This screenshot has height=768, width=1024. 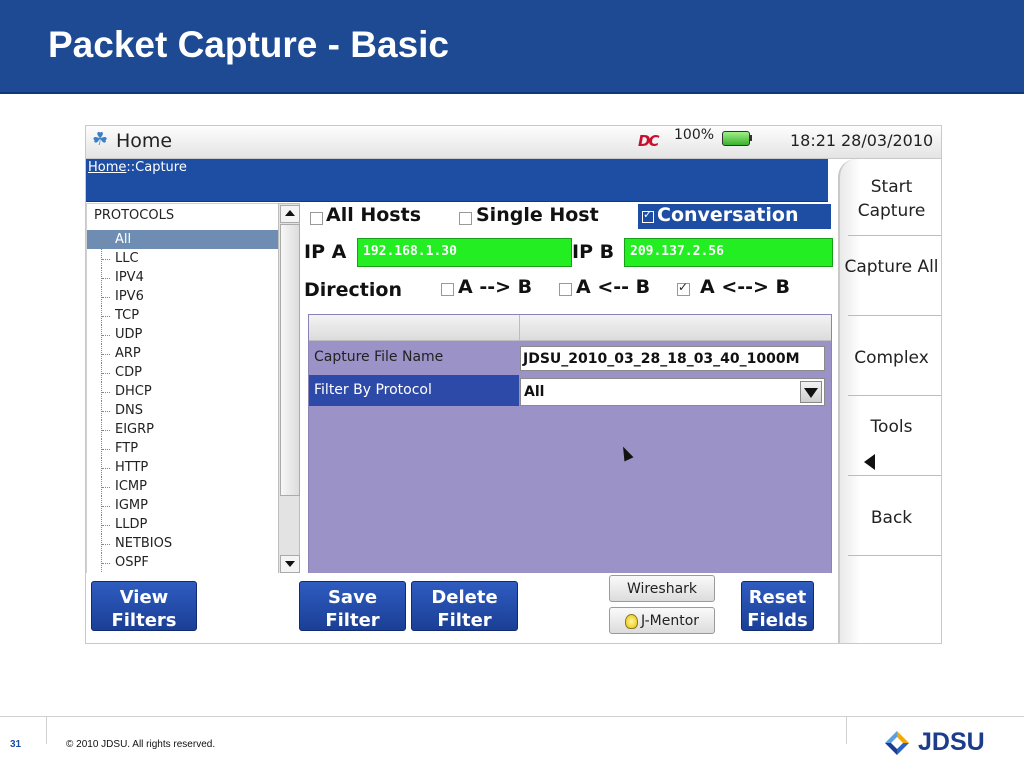 What do you see at coordinates (631, 621) in the screenshot?
I see `lightbulb-icon` at bounding box center [631, 621].